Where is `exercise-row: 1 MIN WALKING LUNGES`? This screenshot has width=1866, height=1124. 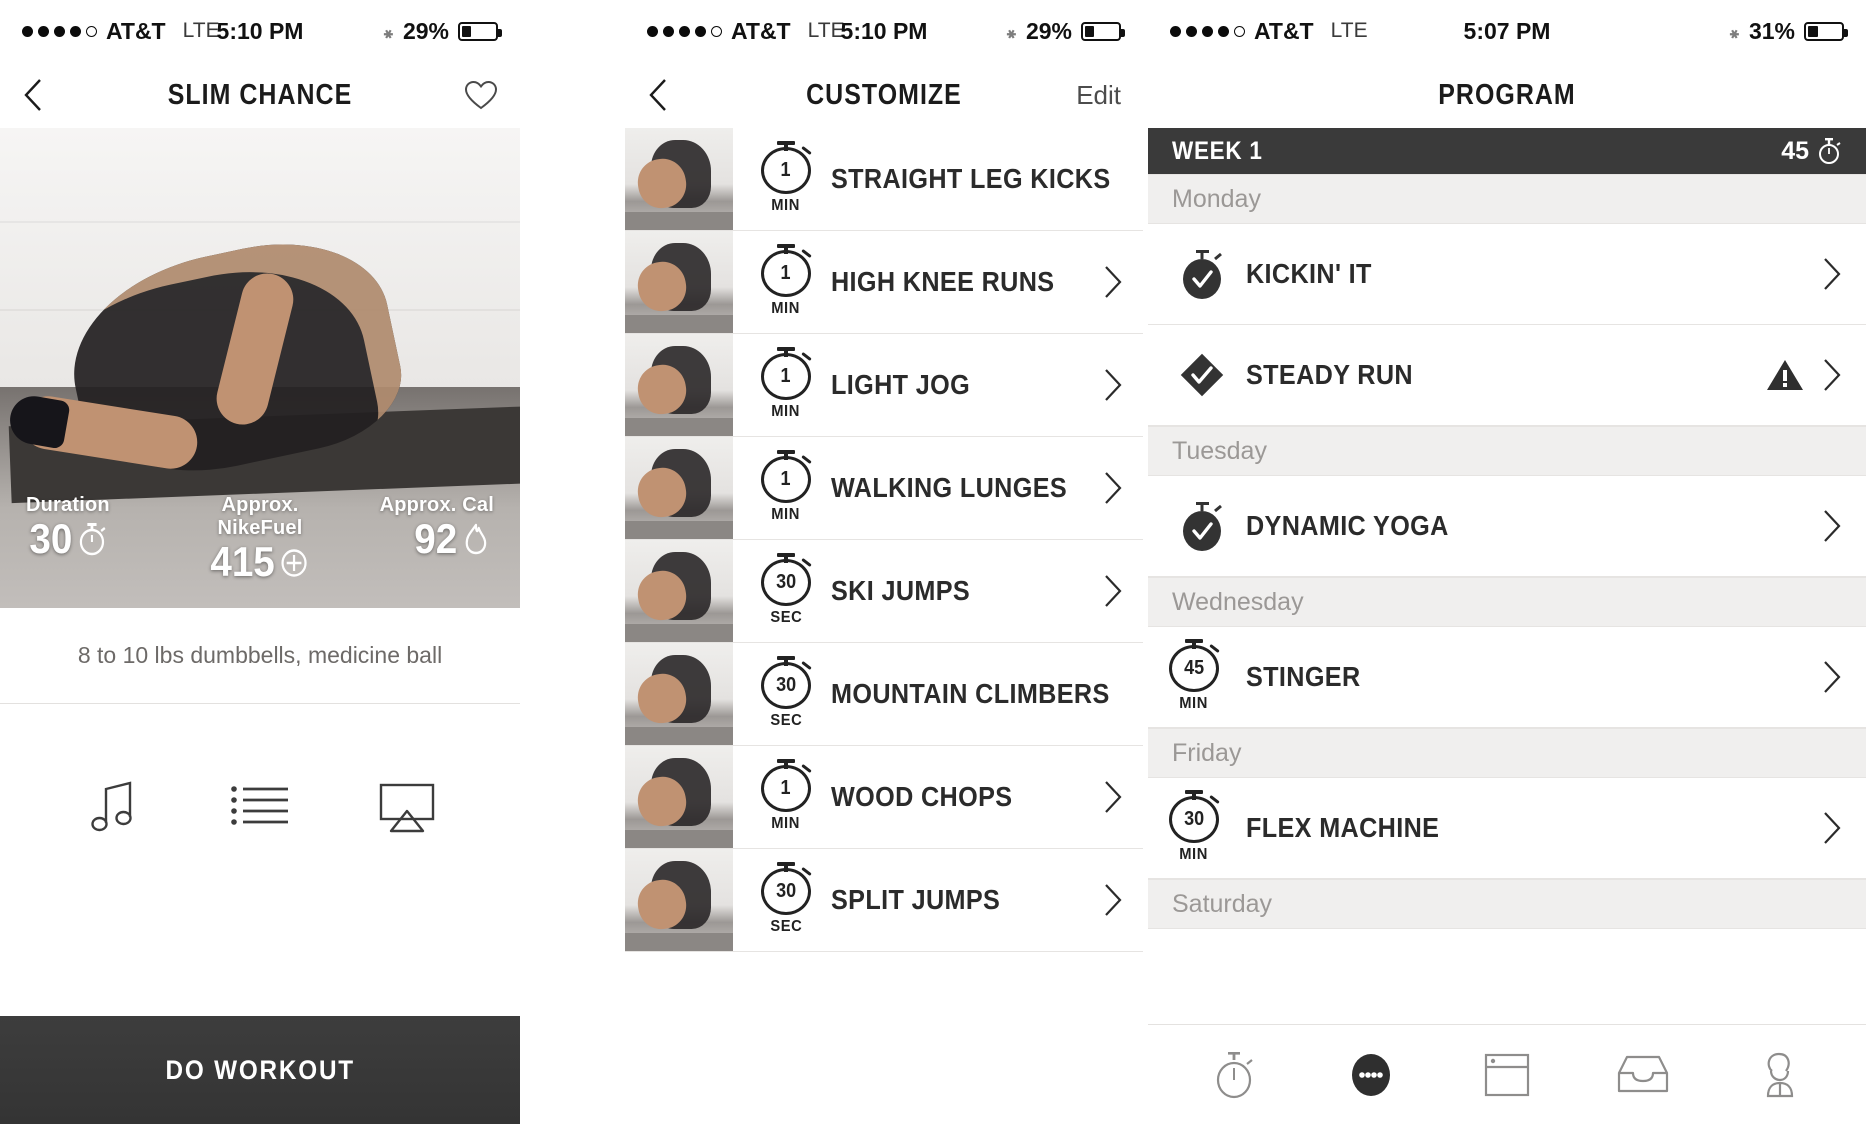
exercise-row: 1 MIN WALKING LUNGES is located at coordinates (884, 488).